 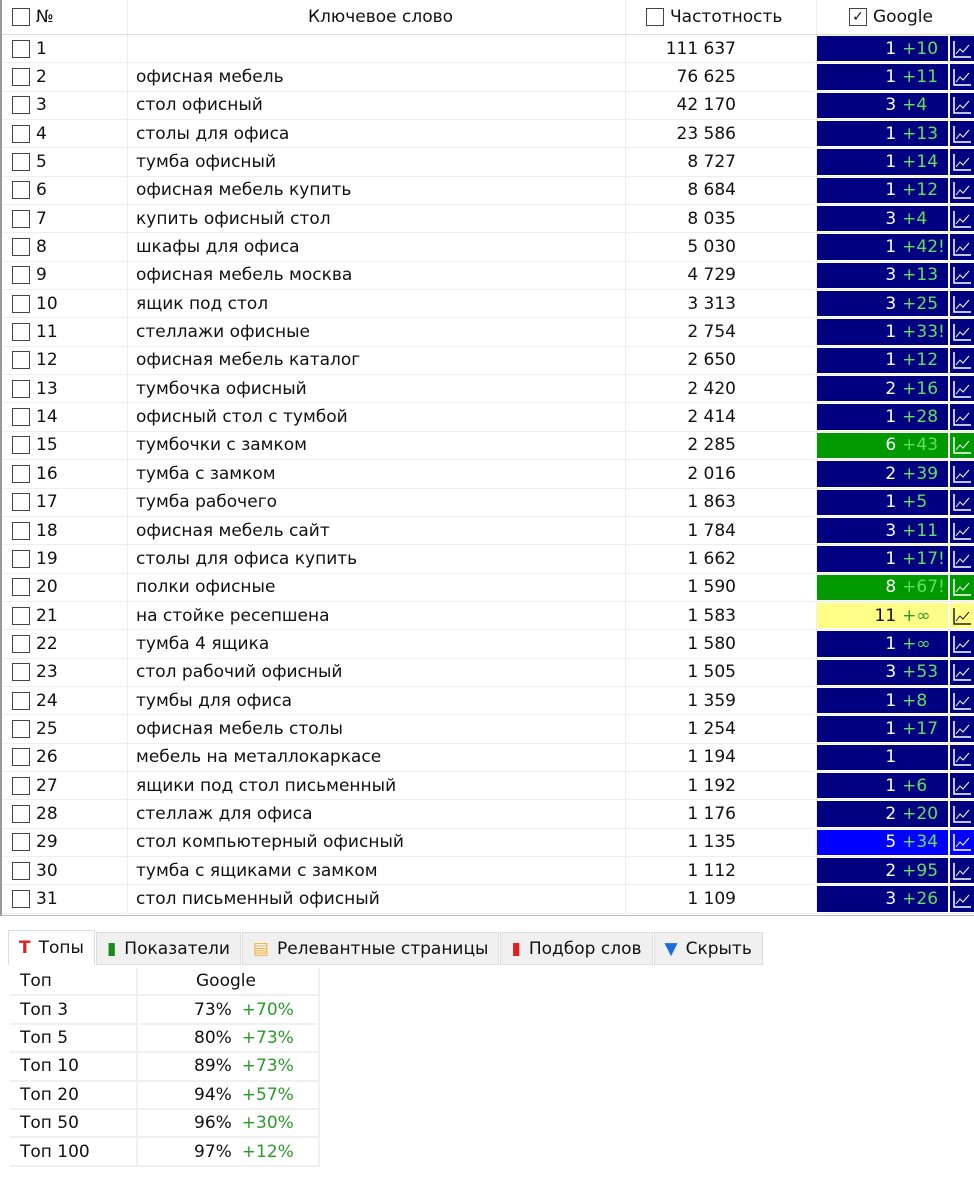 What do you see at coordinates (168, 948) in the screenshot?
I see `tab-indicators: ▮ Показатели` at bounding box center [168, 948].